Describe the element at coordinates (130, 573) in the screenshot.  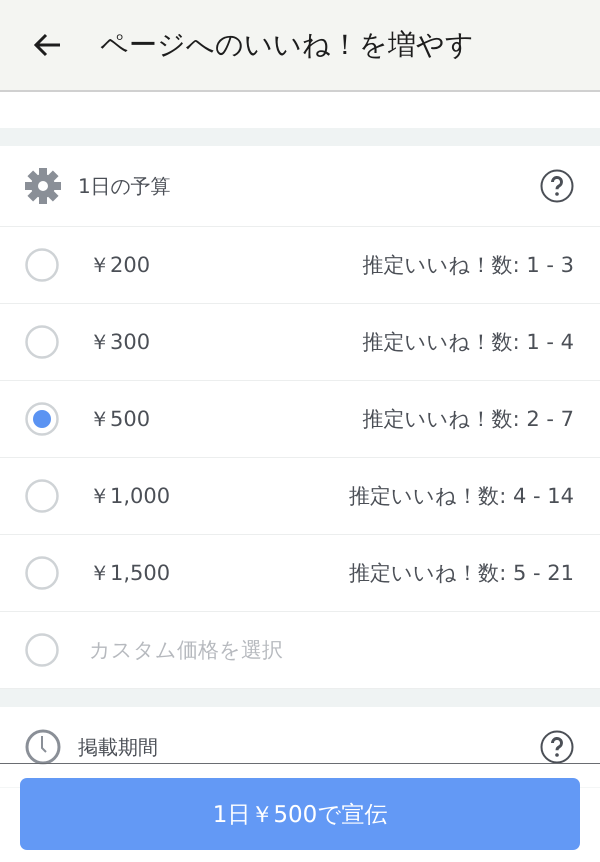
I see `price-label: ￥1,500` at that location.